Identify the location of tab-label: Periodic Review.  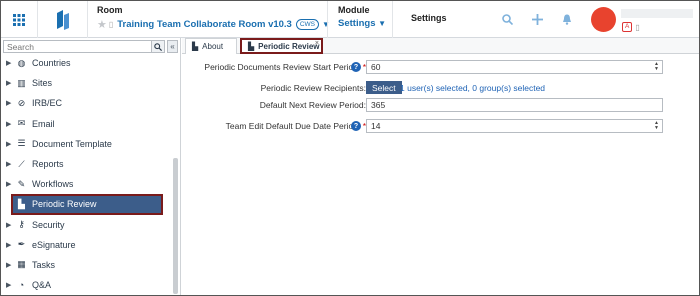
(289, 46).